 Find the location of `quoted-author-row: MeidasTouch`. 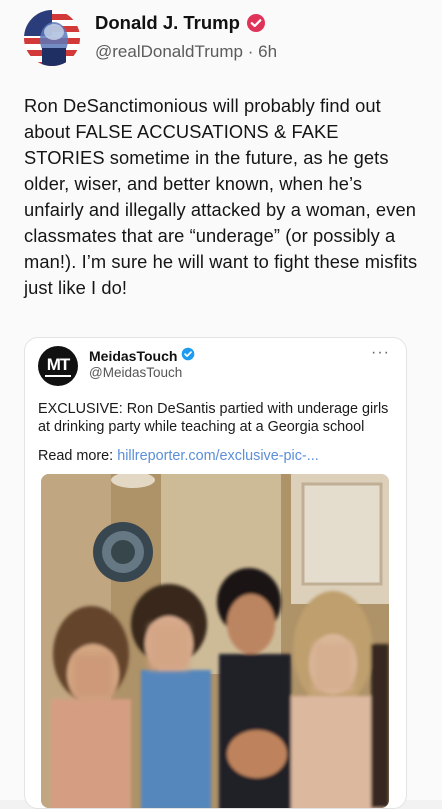

quoted-author-row: MeidasTouch is located at coordinates (142, 355).